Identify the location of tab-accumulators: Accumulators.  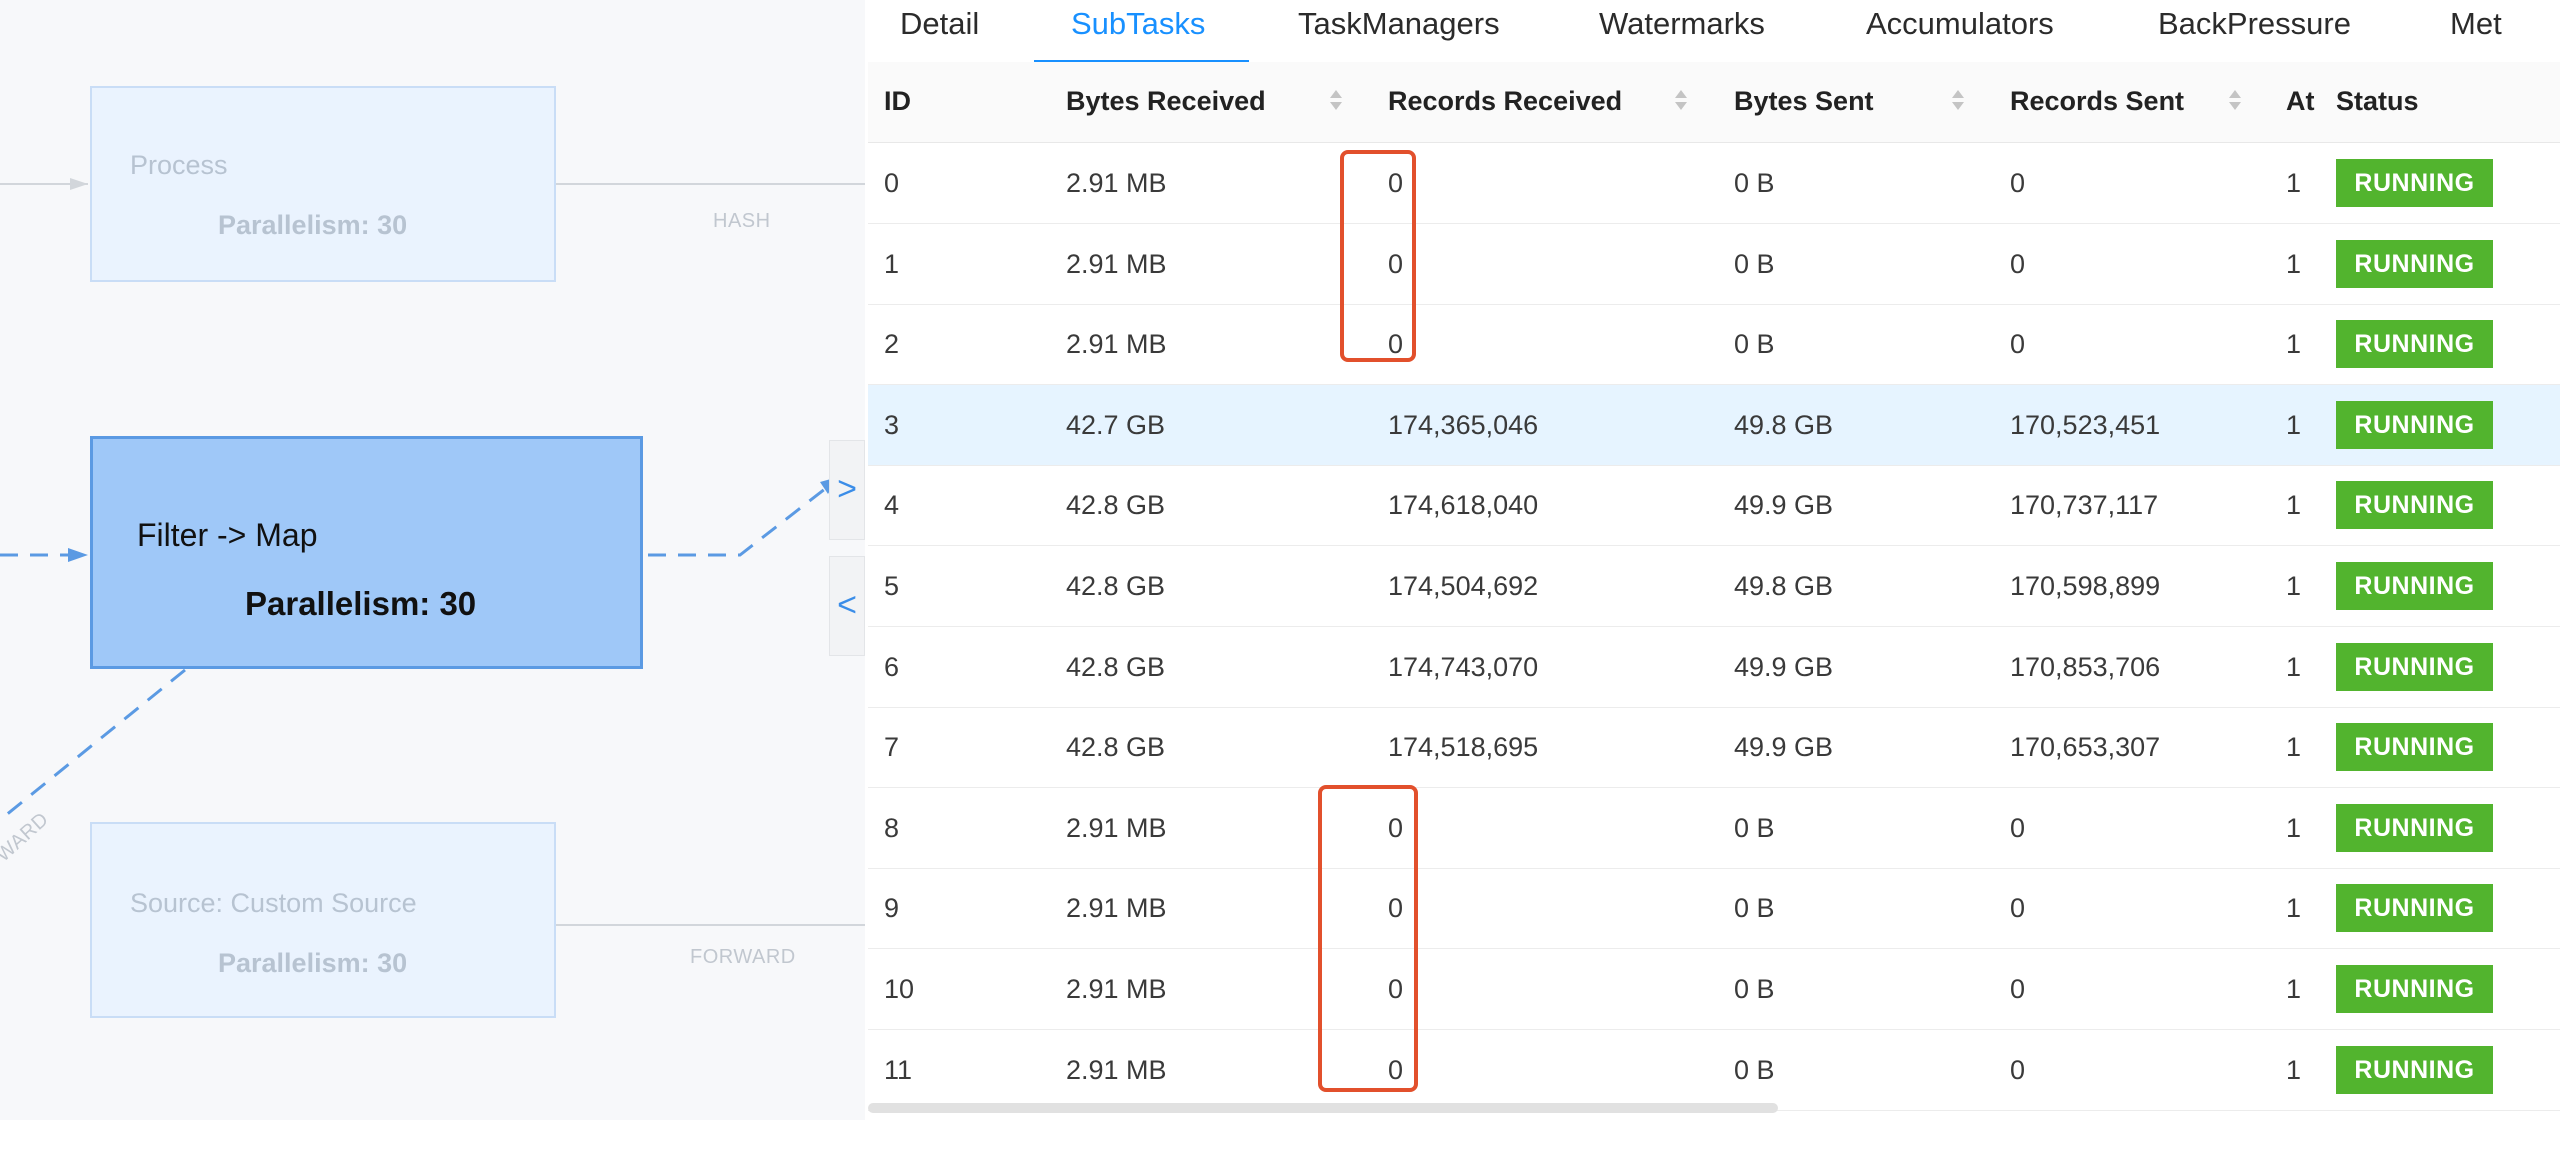
(1960, 31).